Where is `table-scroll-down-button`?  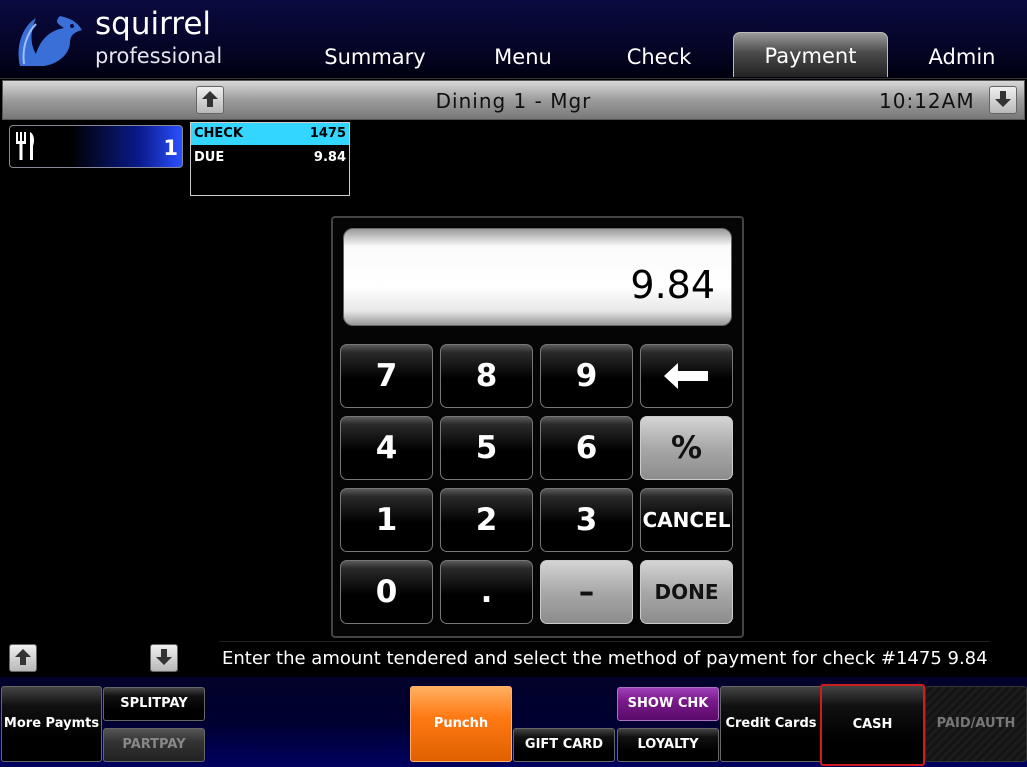 table-scroll-down-button is located at coordinates (164, 658).